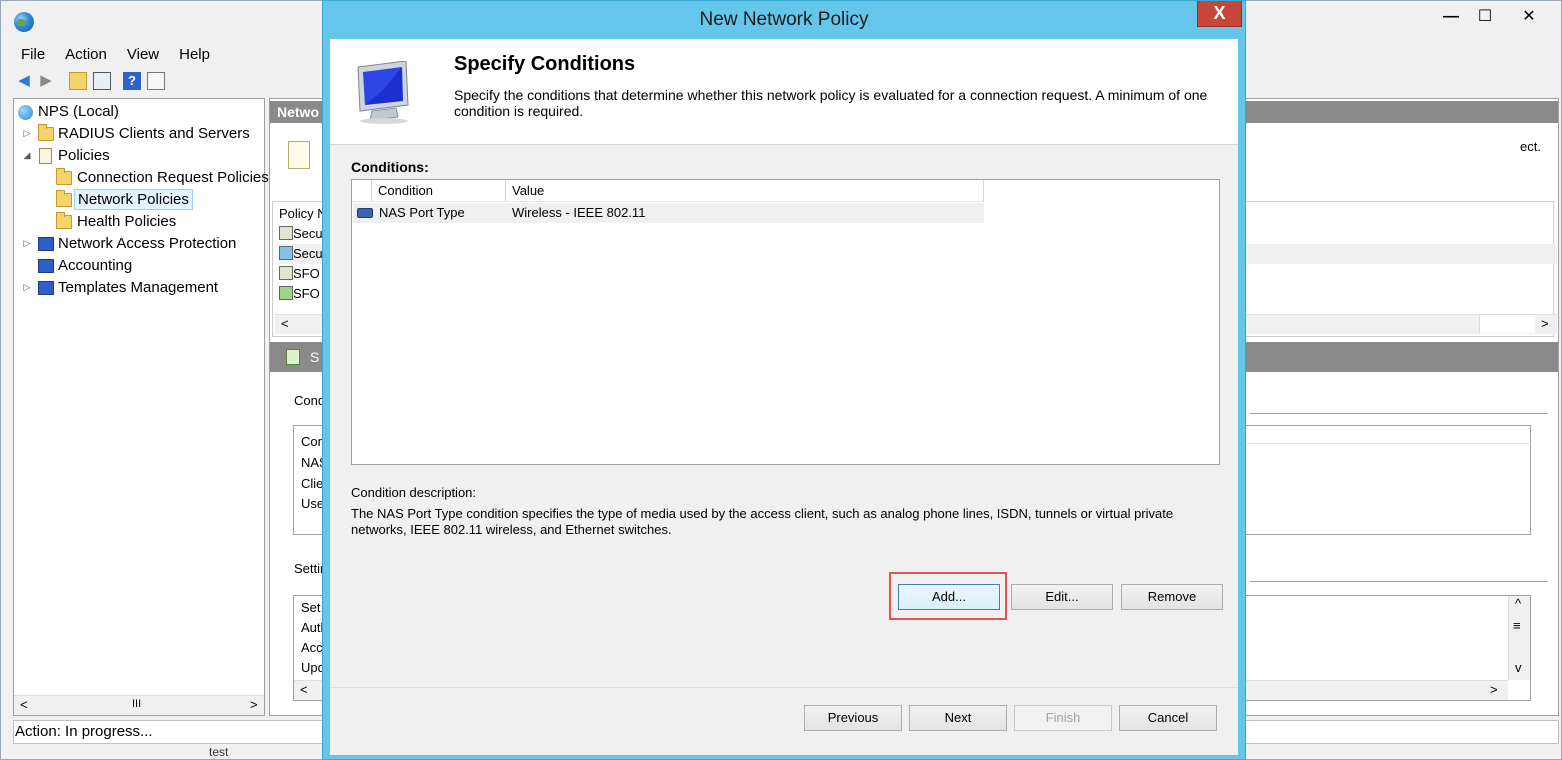  What do you see at coordinates (136, 704) in the screenshot?
I see `scroll-thumb-grip: III` at bounding box center [136, 704].